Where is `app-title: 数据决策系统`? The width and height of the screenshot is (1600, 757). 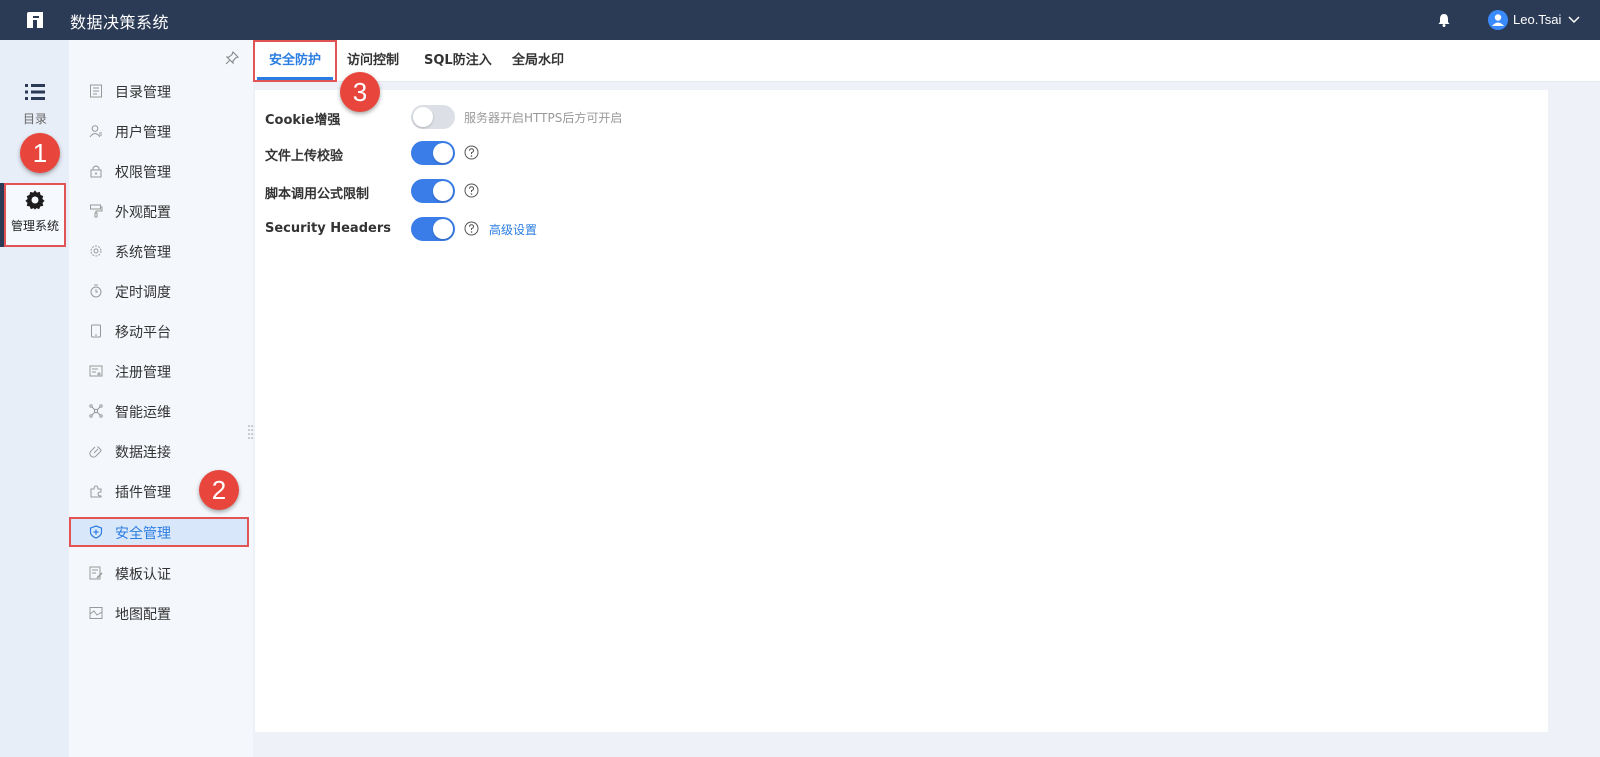 app-title: 数据决策系统 is located at coordinates (120, 22).